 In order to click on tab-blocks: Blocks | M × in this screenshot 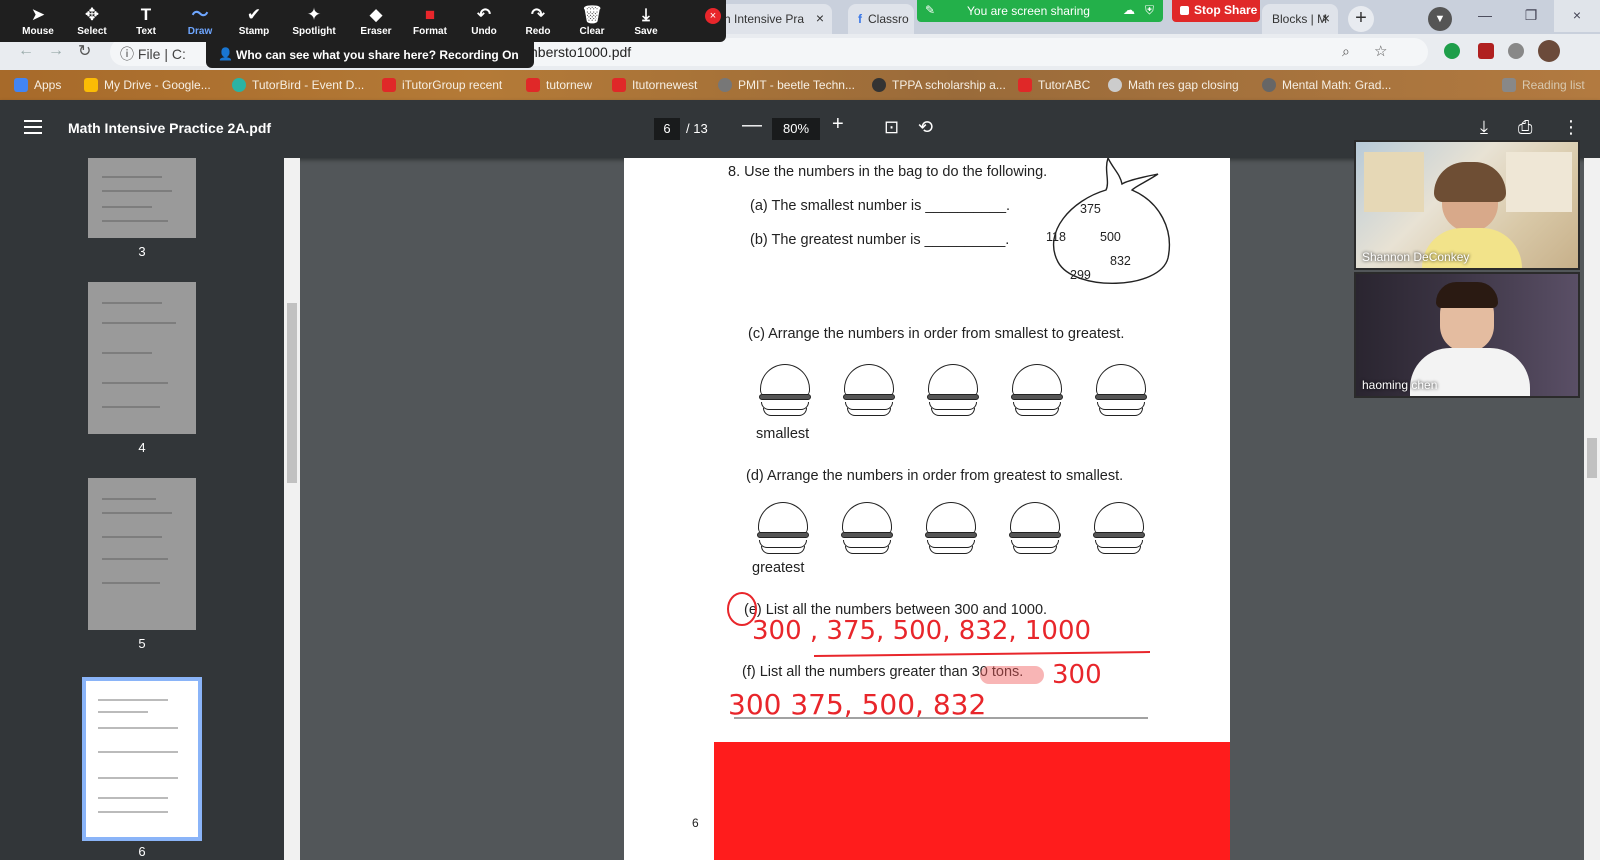, I will do `click(1300, 19)`.